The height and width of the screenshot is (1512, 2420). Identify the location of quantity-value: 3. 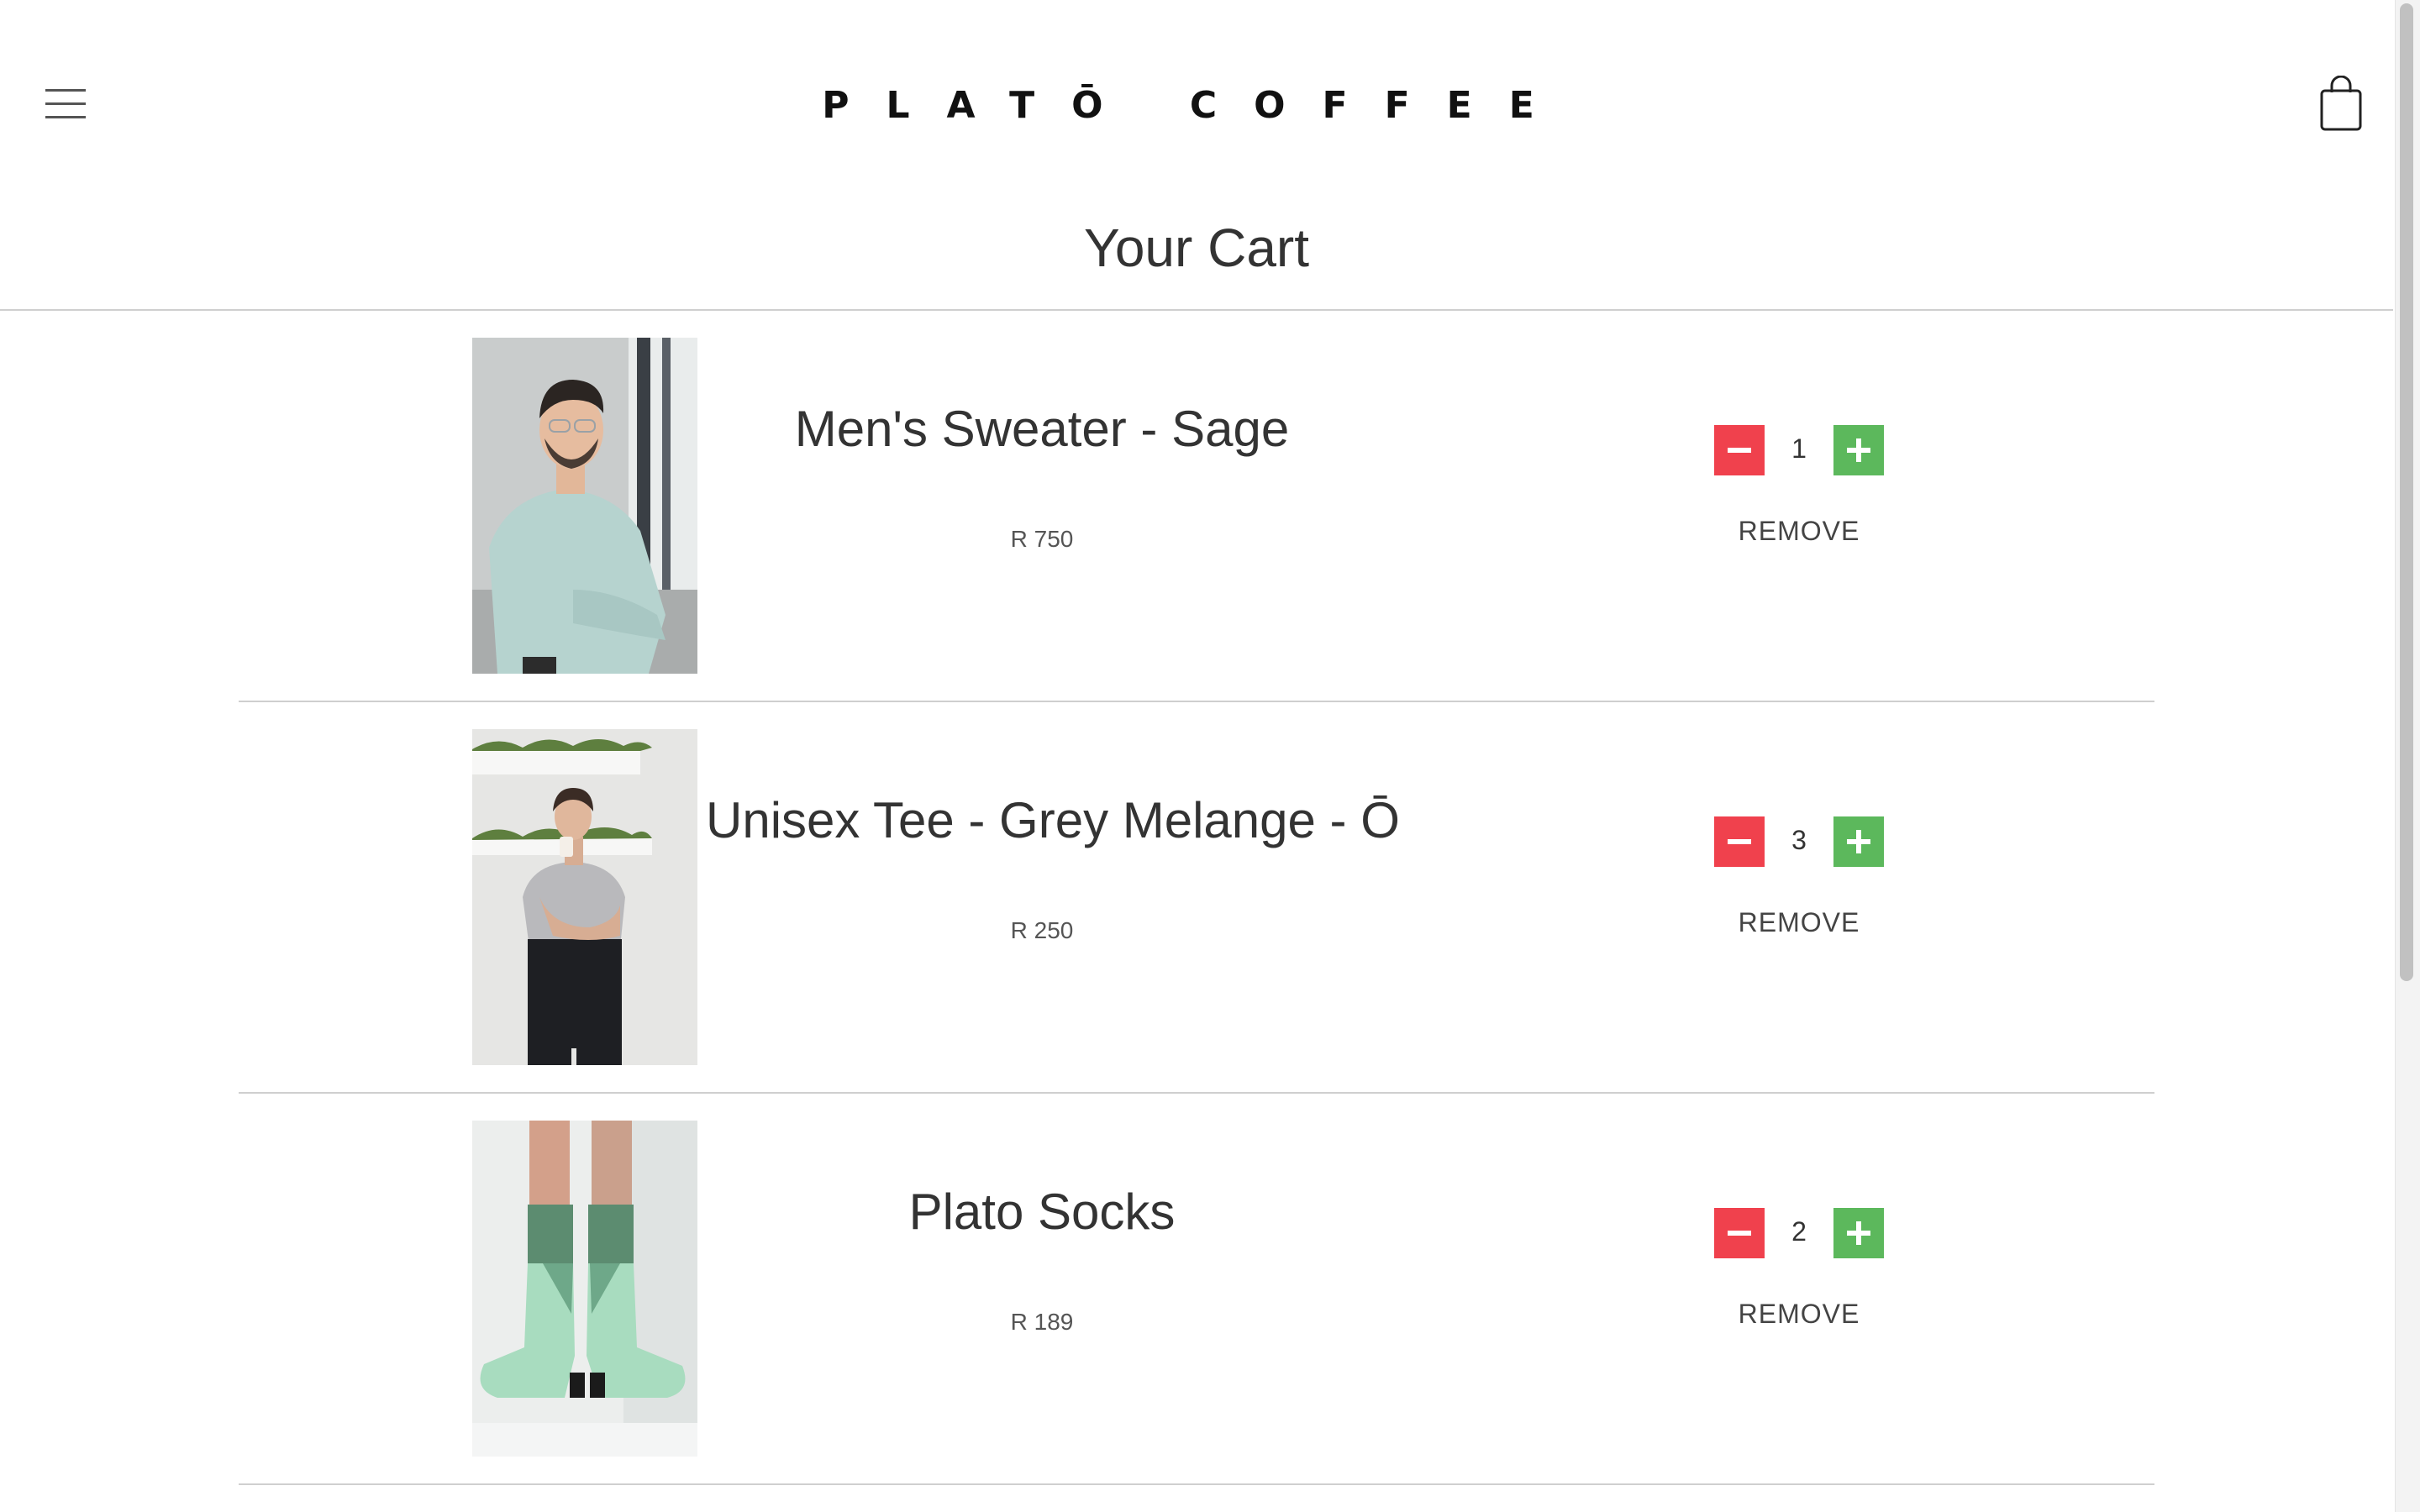
(1799, 840).